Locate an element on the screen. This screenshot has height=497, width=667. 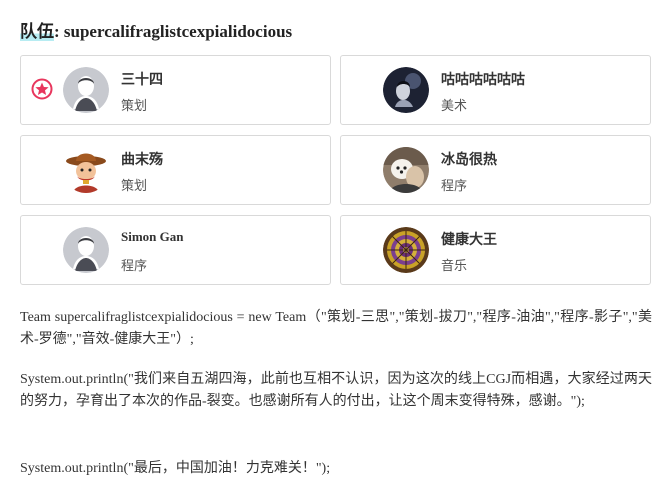
member-card: 健康大王 音乐 is located at coordinates (495, 250).